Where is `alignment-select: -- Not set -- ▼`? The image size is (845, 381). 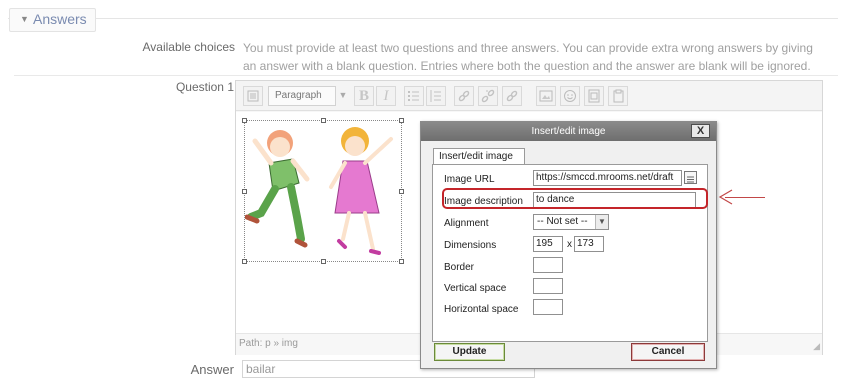
alignment-select: -- Not set -- ▼ is located at coordinates (571, 222).